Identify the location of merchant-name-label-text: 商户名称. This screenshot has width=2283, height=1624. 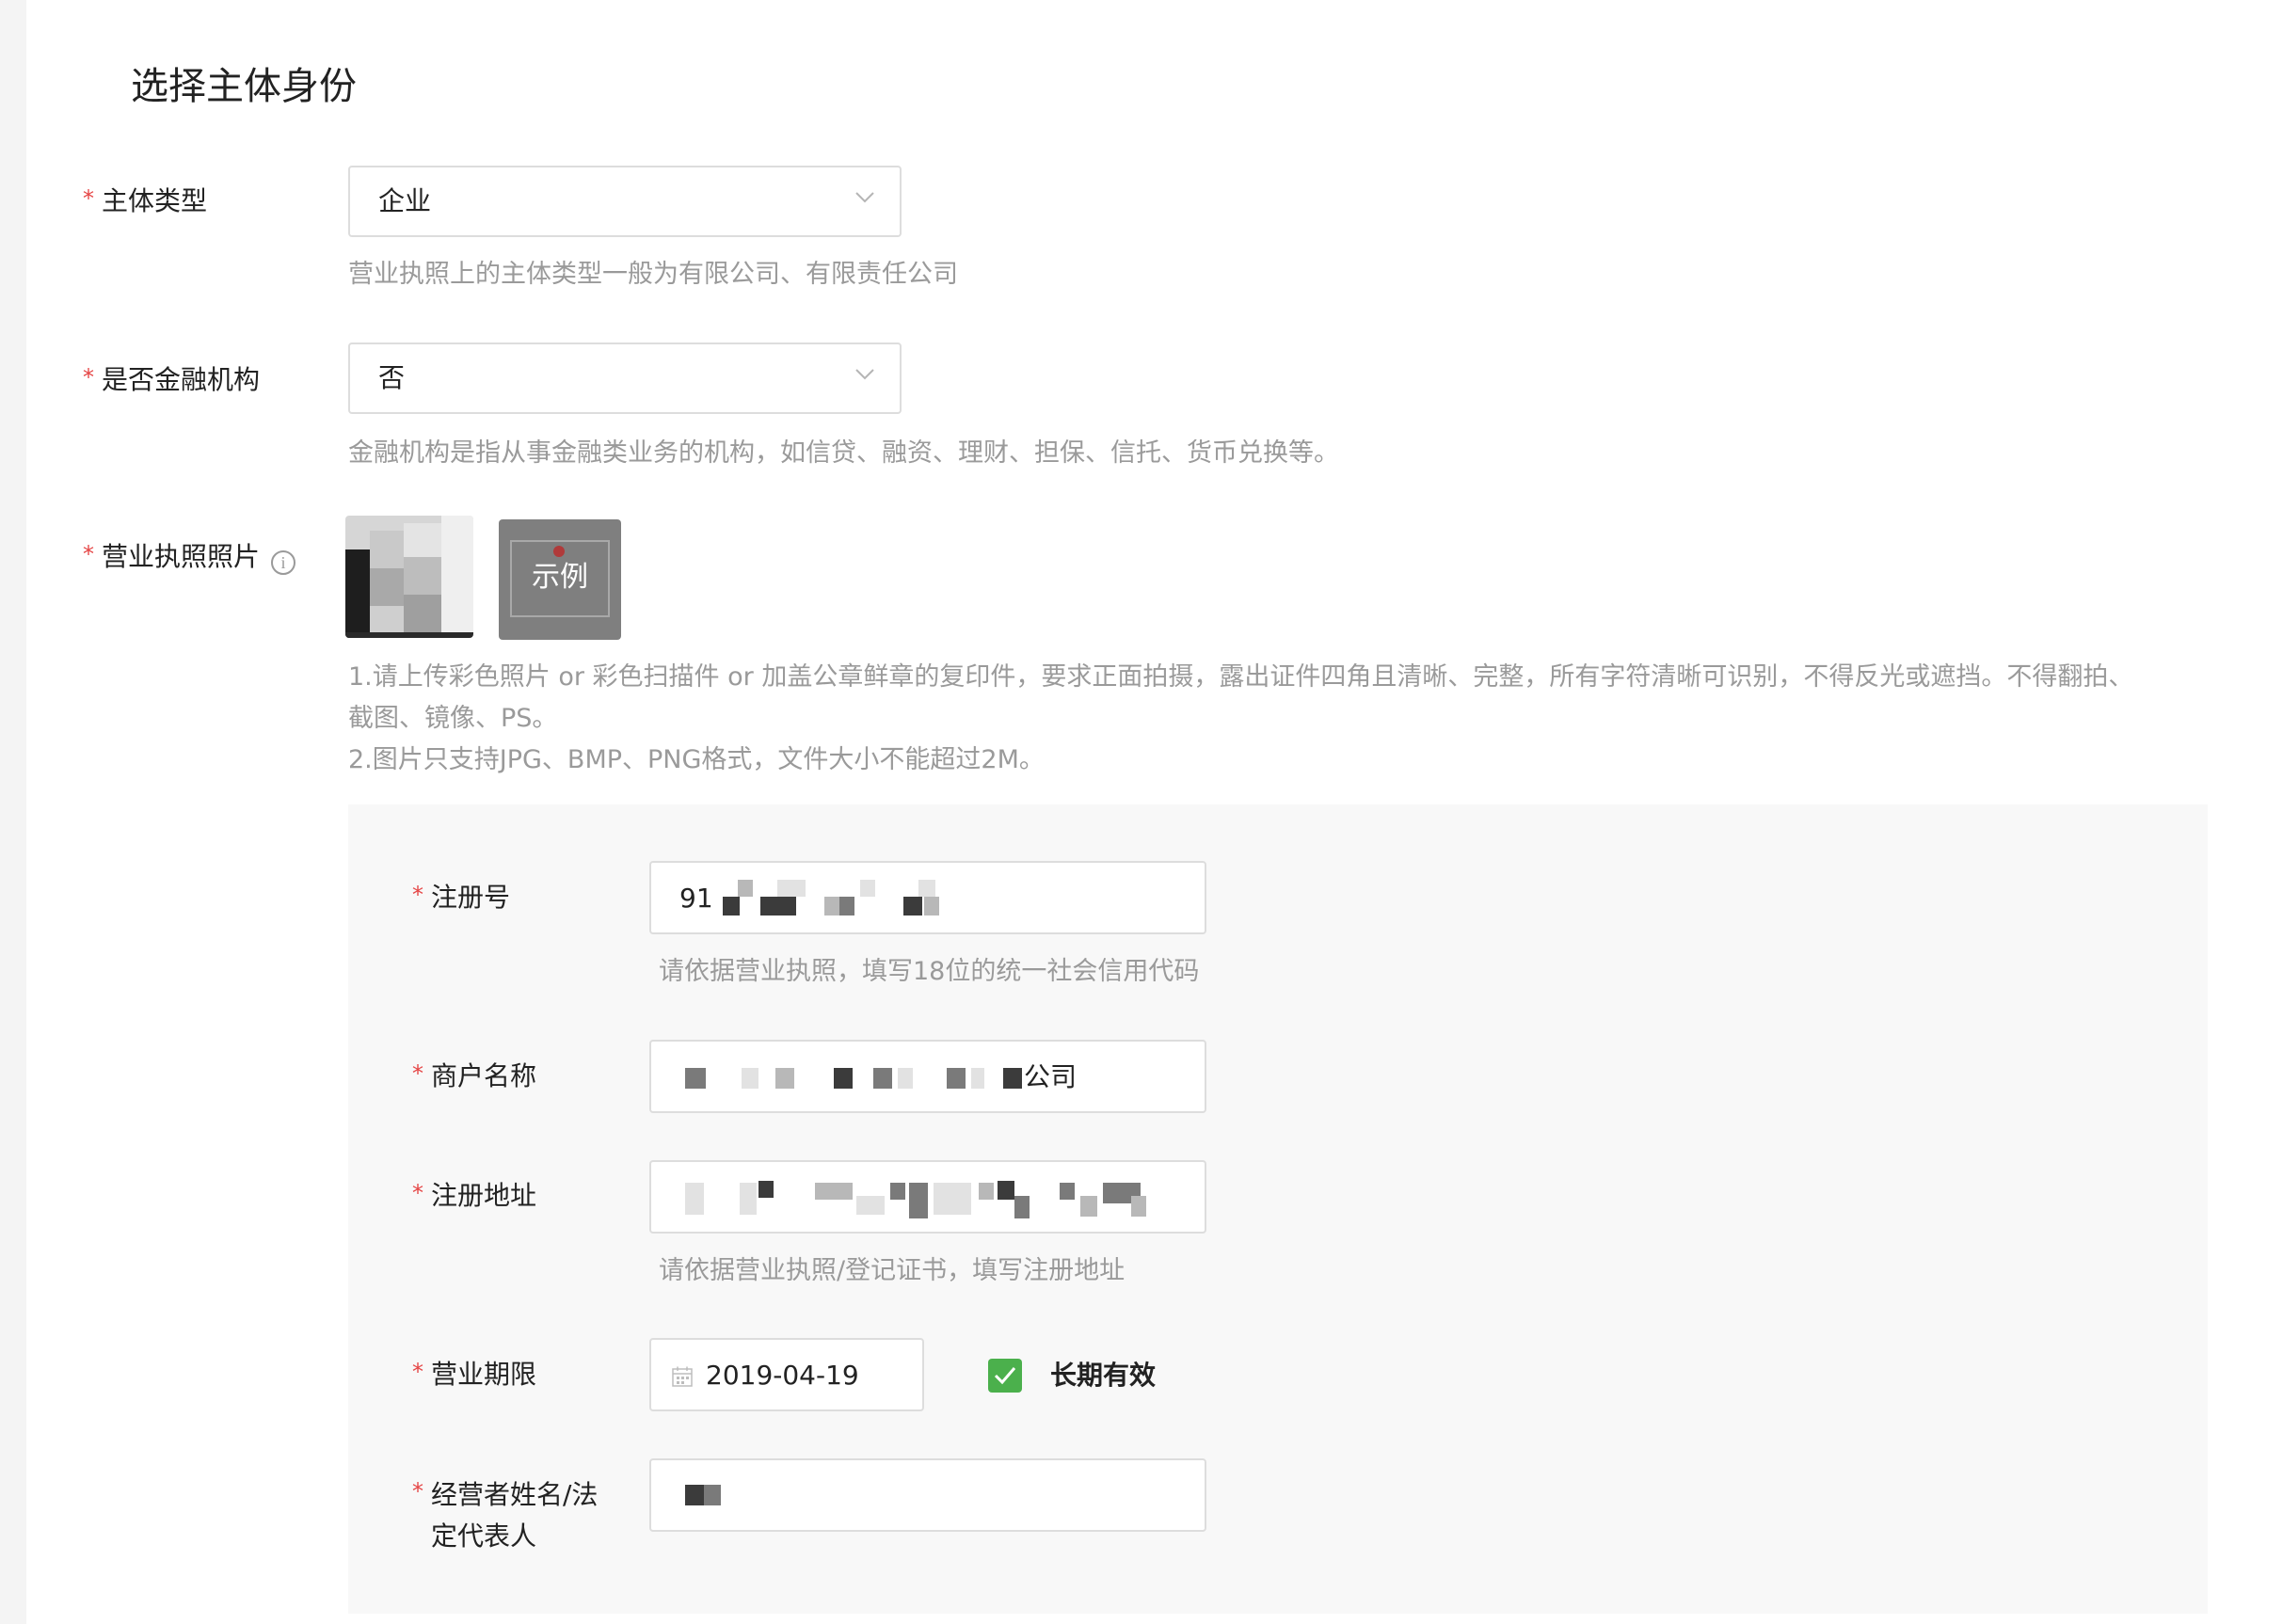
(484, 1075).